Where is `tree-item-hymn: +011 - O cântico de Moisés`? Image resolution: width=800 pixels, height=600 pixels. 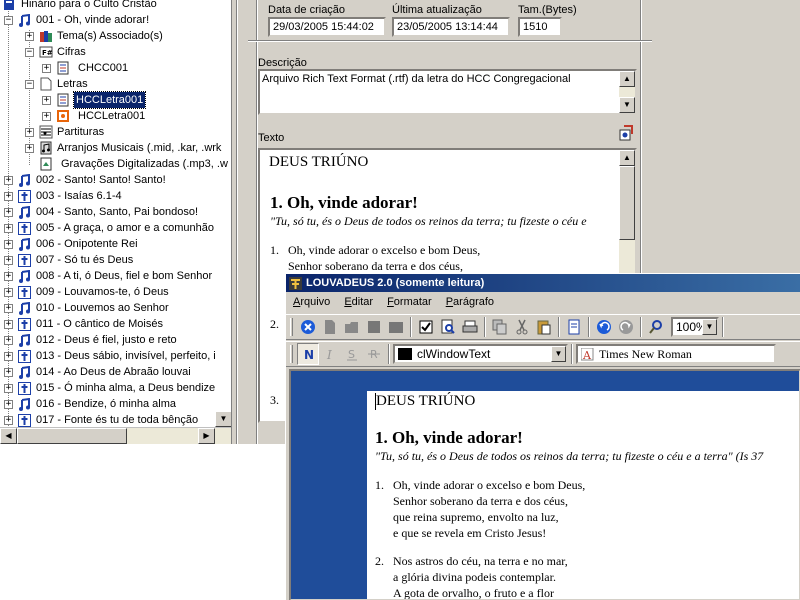 tree-item-hymn: +011 - O cântico de Moisés is located at coordinates (83, 324).